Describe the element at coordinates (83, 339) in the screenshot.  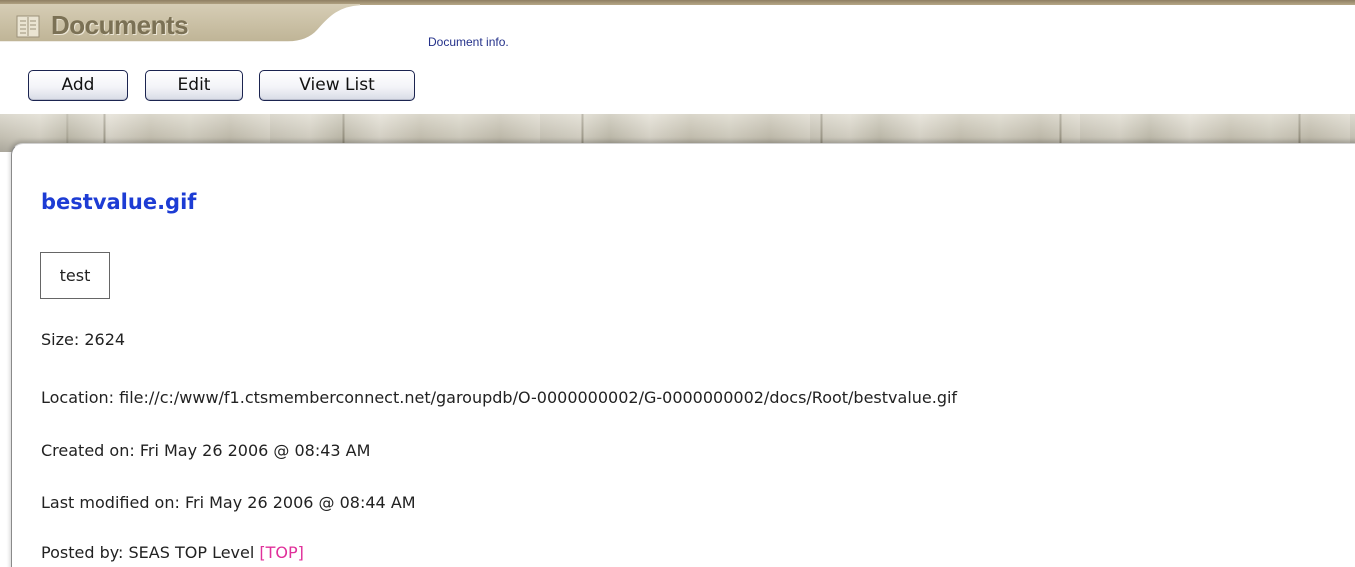
I see `size-row: Size: 2624` at that location.